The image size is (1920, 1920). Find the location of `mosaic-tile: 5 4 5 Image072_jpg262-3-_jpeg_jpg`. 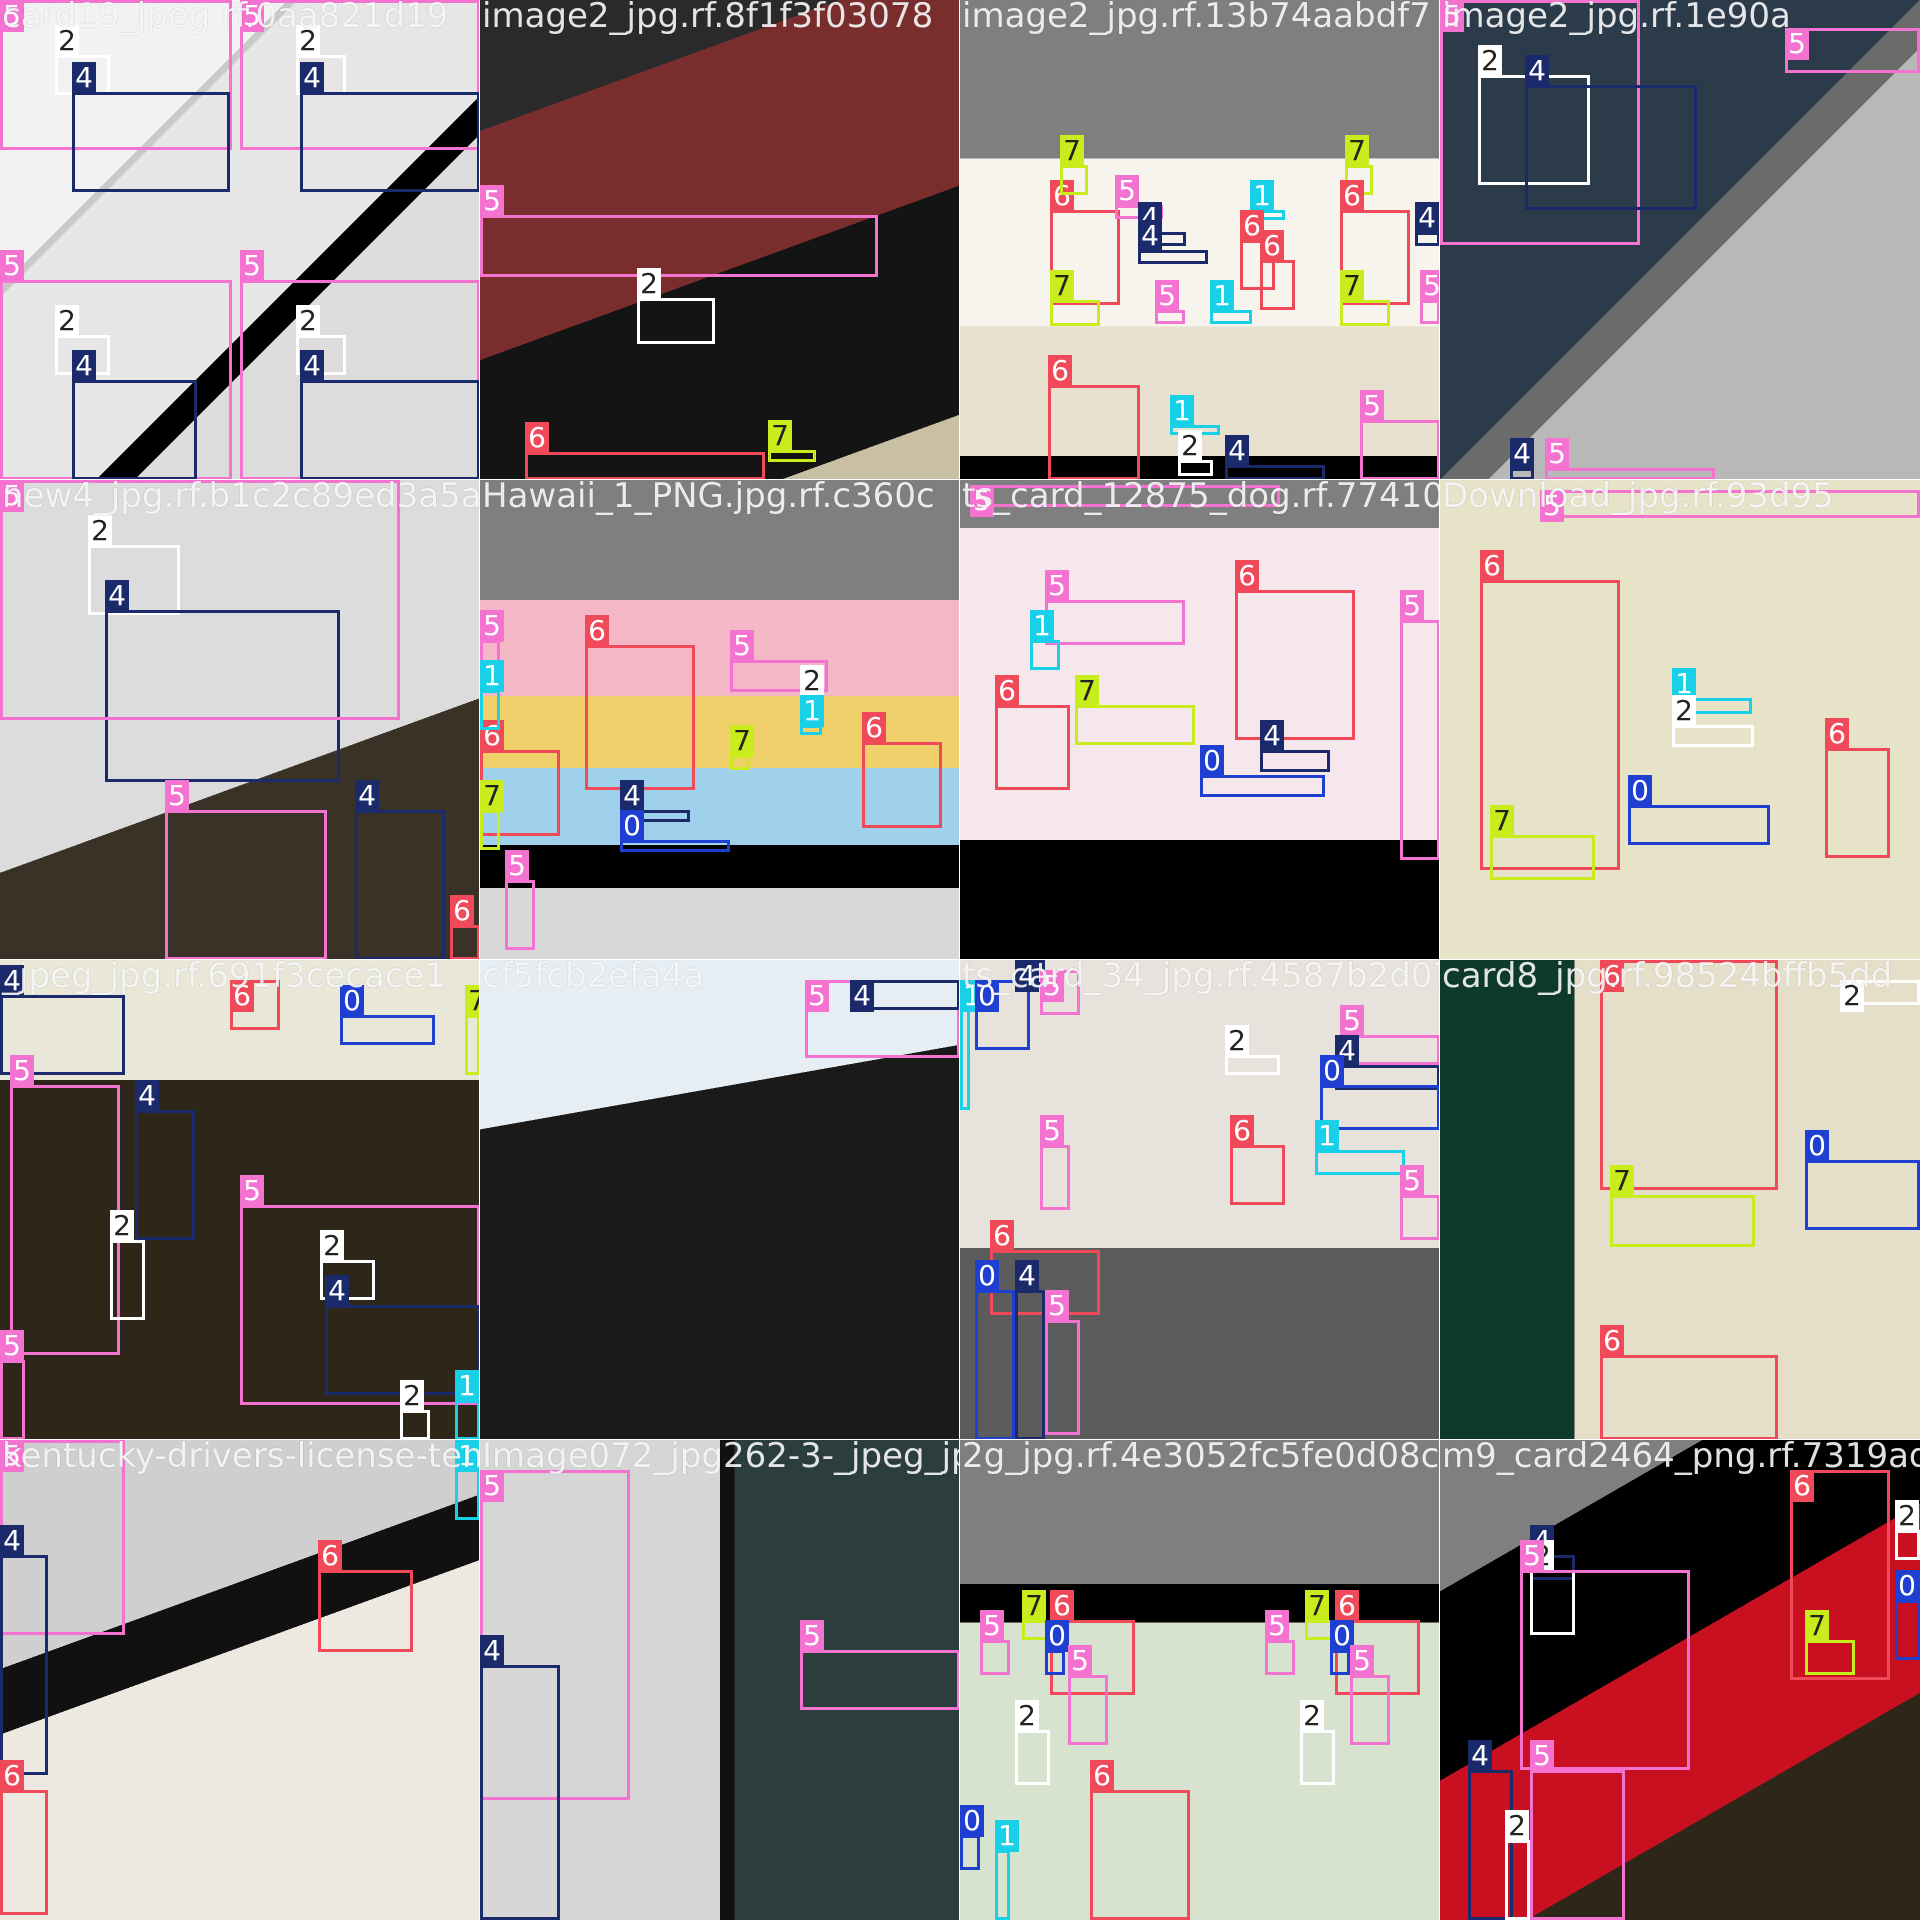

mosaic-tile: 5 4 5 Image072_jpg262-3-_jpeg_jpg is located at coordinates (720, 1679).